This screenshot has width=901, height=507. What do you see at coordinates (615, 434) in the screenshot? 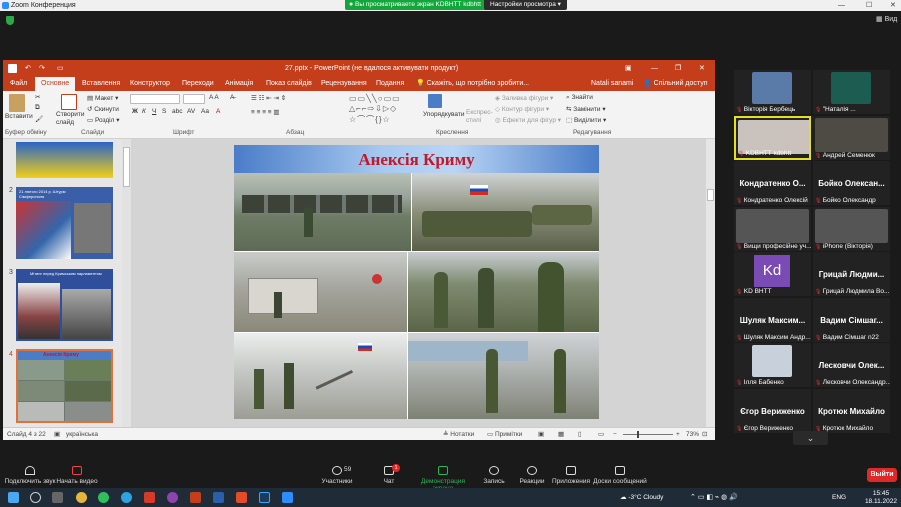
I see `zoom-out-icon: −` at bounding box center [615, 434].